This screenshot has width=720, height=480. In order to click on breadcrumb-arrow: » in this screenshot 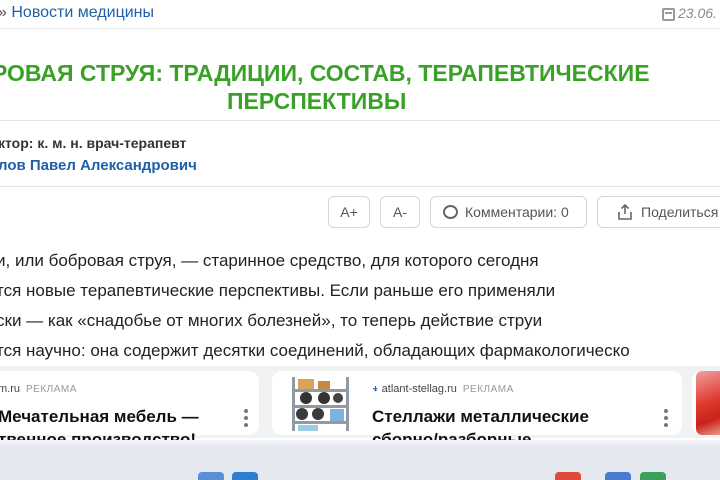, I will do `click(3, 12)`.